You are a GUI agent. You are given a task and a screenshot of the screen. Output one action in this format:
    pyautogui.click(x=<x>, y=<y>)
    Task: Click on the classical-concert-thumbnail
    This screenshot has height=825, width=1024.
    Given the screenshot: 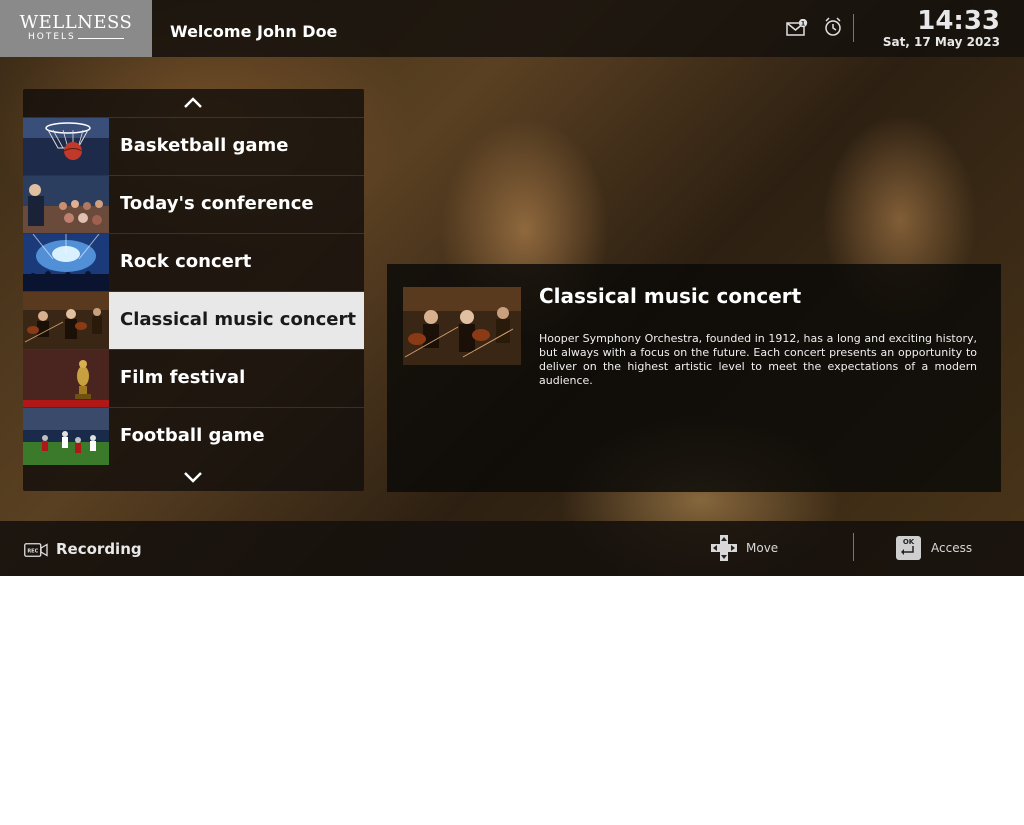 What is the action you would take?
    pyautogui.click(x=66, y=320)
    